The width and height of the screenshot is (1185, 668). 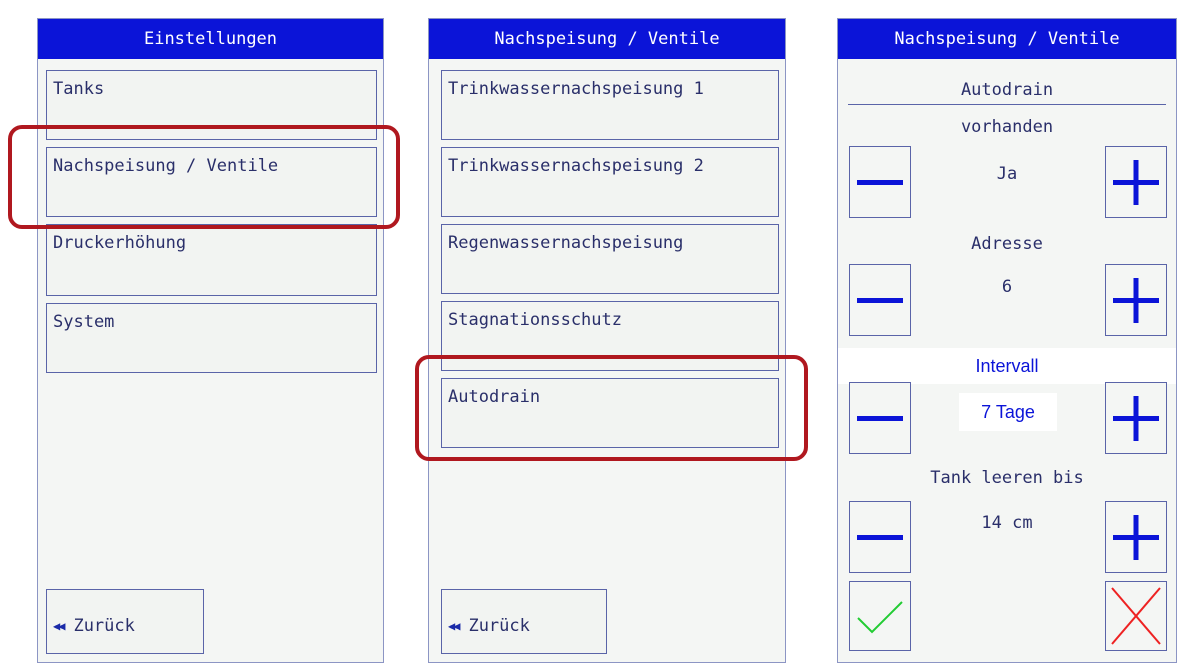 I want to click on cross-icon, so click(x=1136, y=616).